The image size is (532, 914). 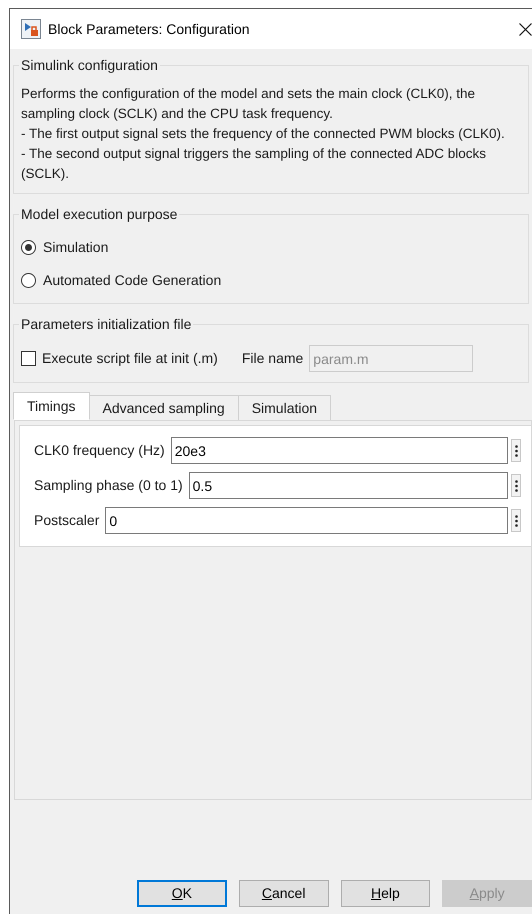 I want to click on group-title: Parameters initialization file, so click(x=106, y=324).